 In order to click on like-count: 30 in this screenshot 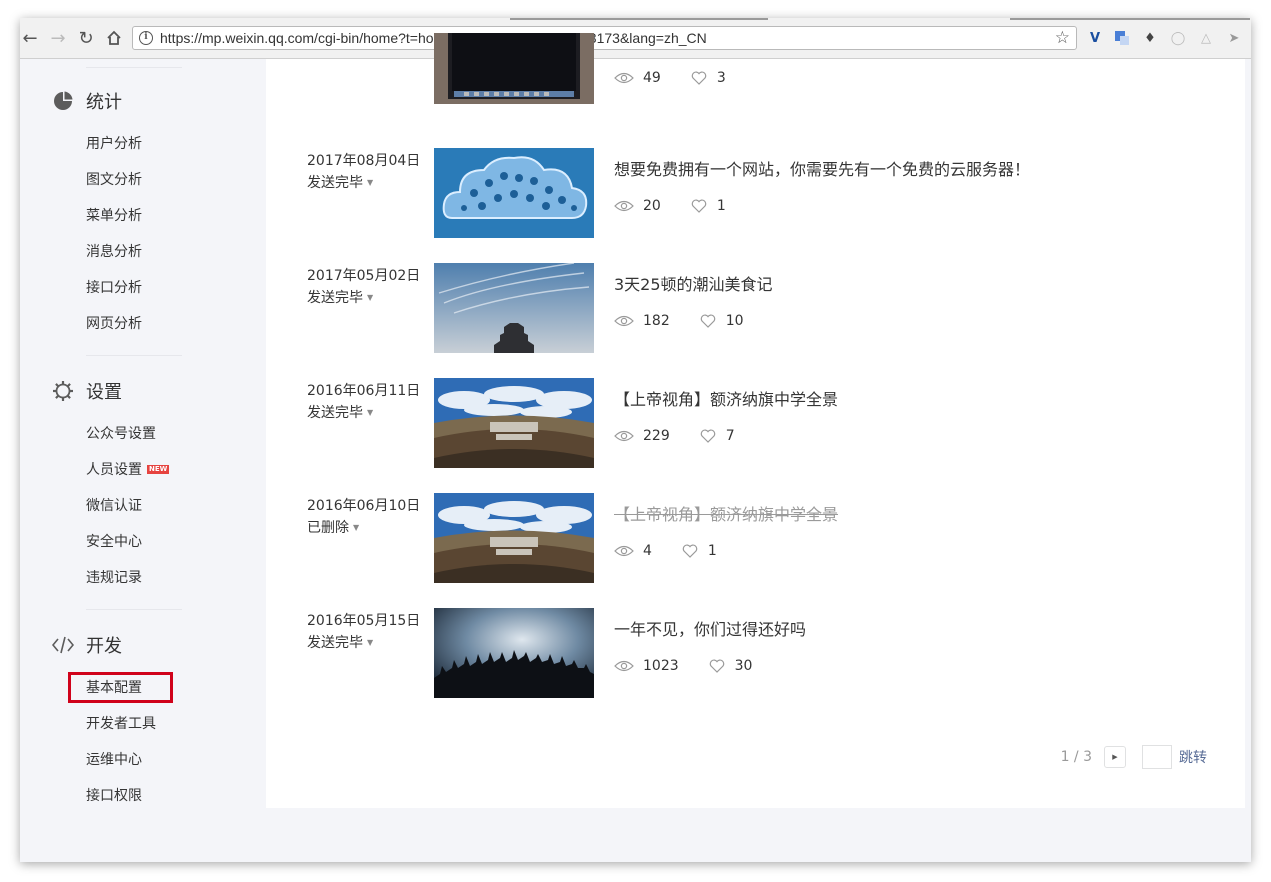, I will do `click(743, 666)`.